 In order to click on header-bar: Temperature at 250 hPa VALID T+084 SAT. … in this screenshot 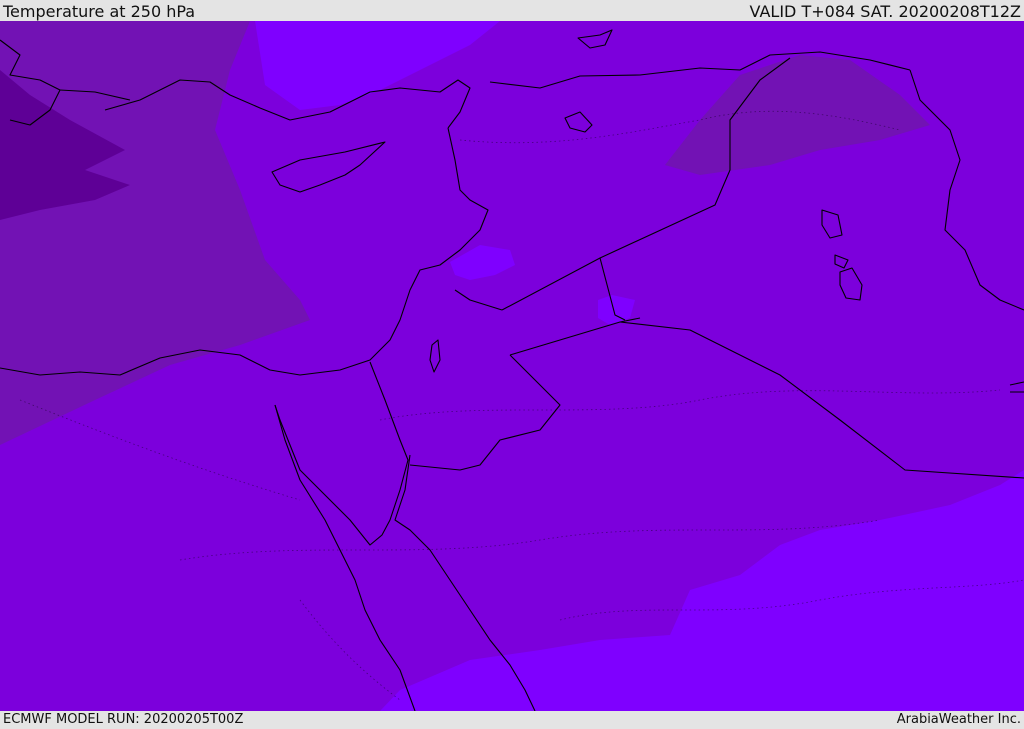, I will do `click(512, 10)`.